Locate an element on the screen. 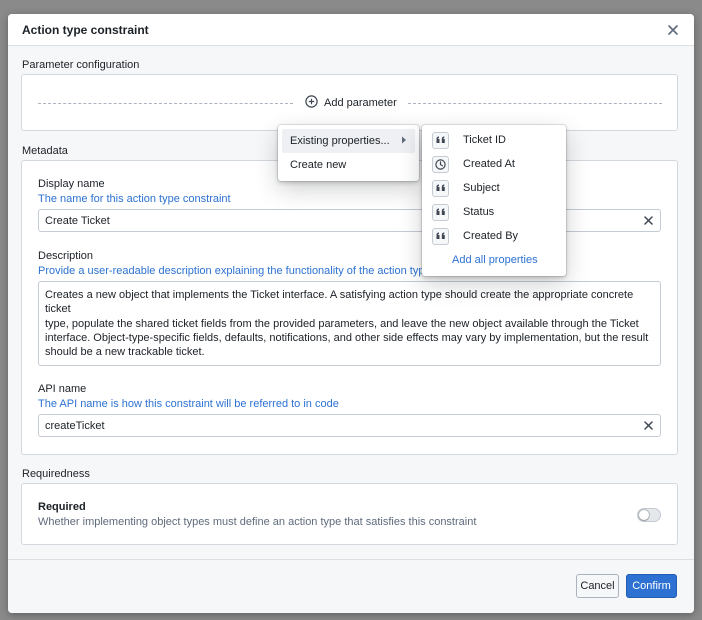 The width and height of the screenshot is (702, 620). api-name-field: createTicket is located at coordinates (349, 425).